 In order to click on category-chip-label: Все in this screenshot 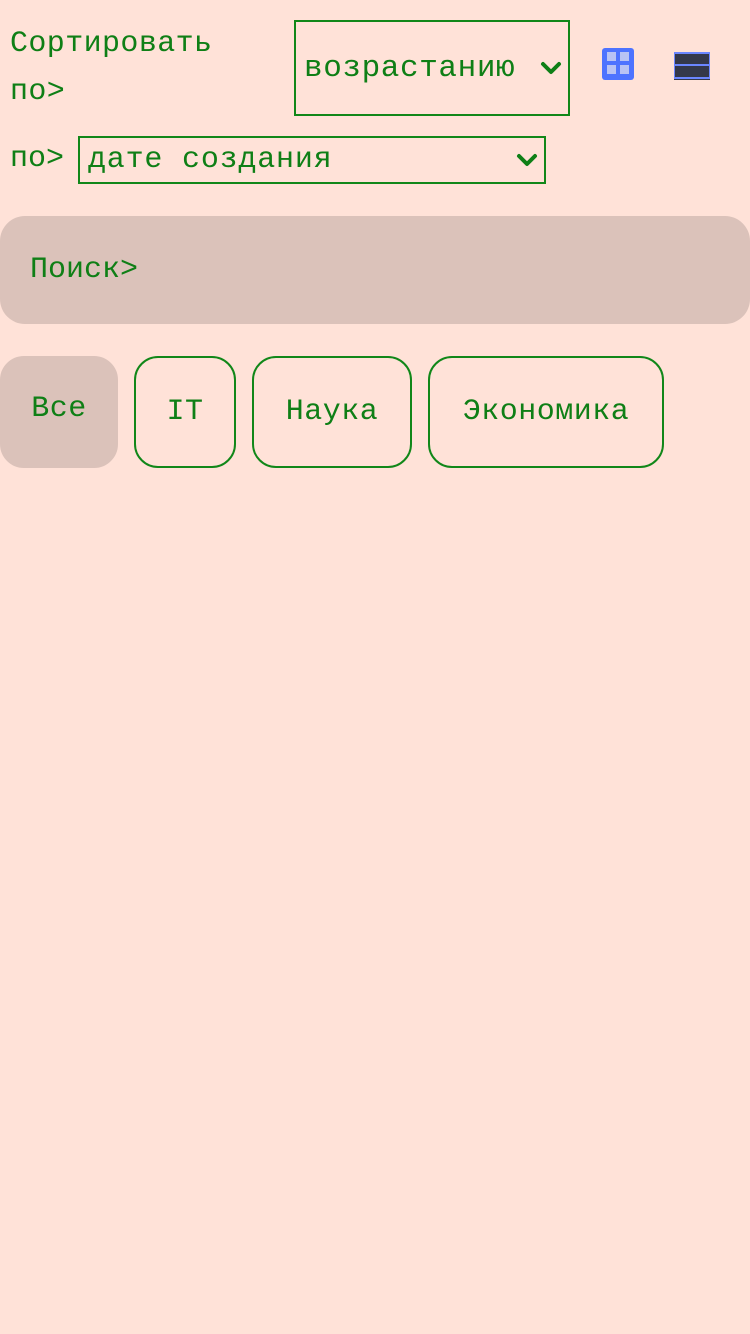, I will do `click(59, 409)`.